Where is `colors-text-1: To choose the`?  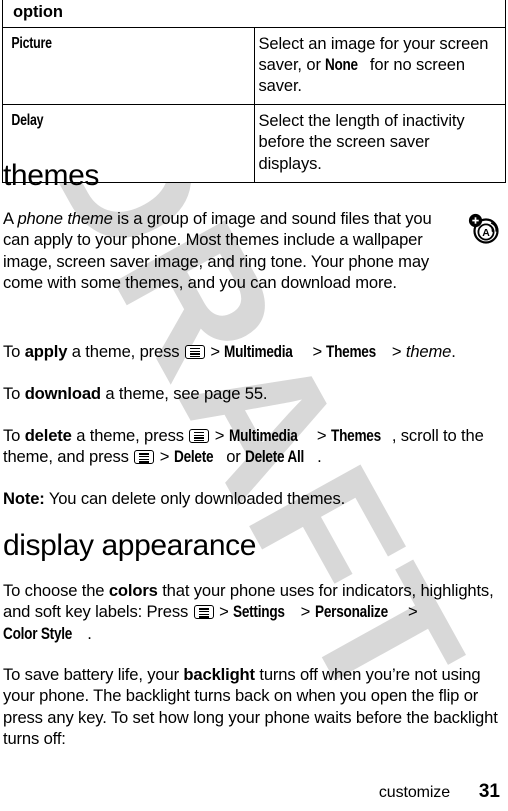 colors-text-1: To choose the is located at coordinates (56, 590).